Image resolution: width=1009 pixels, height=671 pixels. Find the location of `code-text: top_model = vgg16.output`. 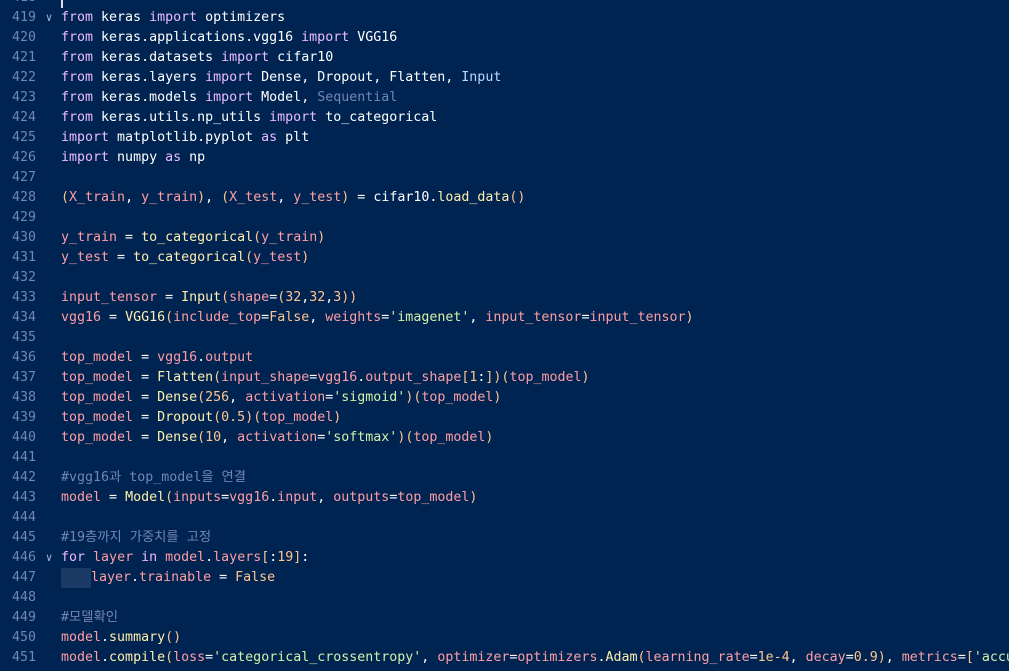

code-text: top_model = vgg16.output is located at coordinates (157, 358).